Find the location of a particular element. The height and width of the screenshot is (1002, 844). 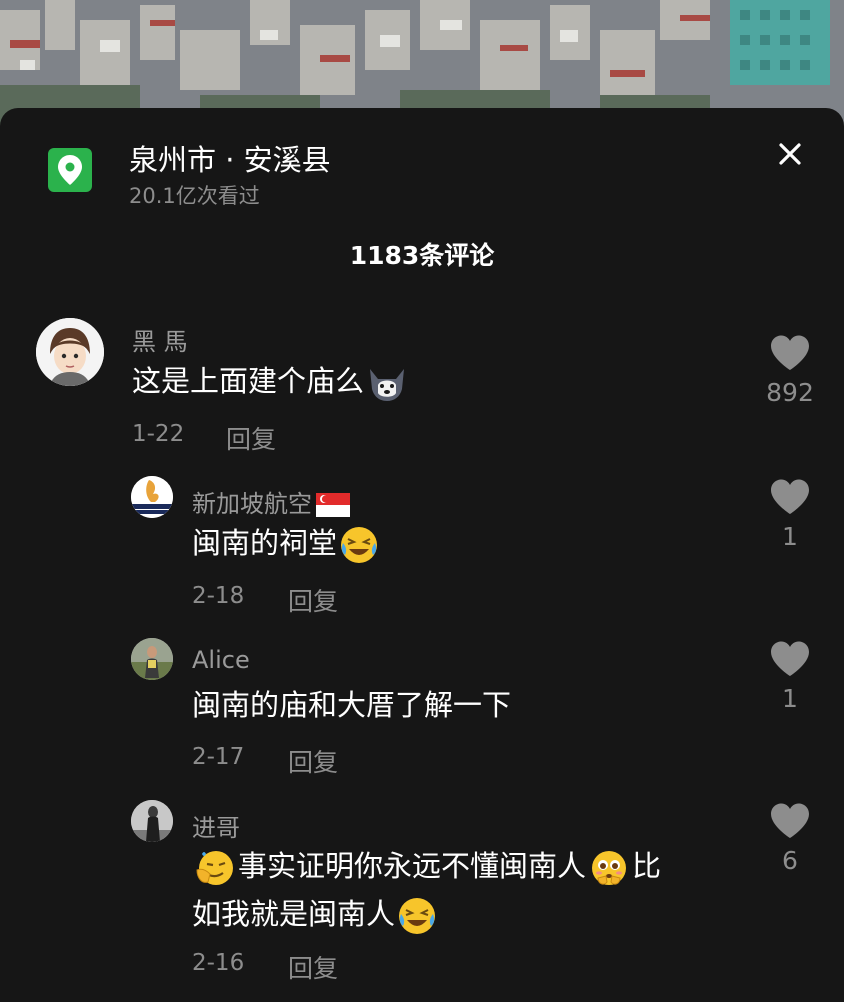

comment-username: 黑 馬 is located at coordinates (160, 339).